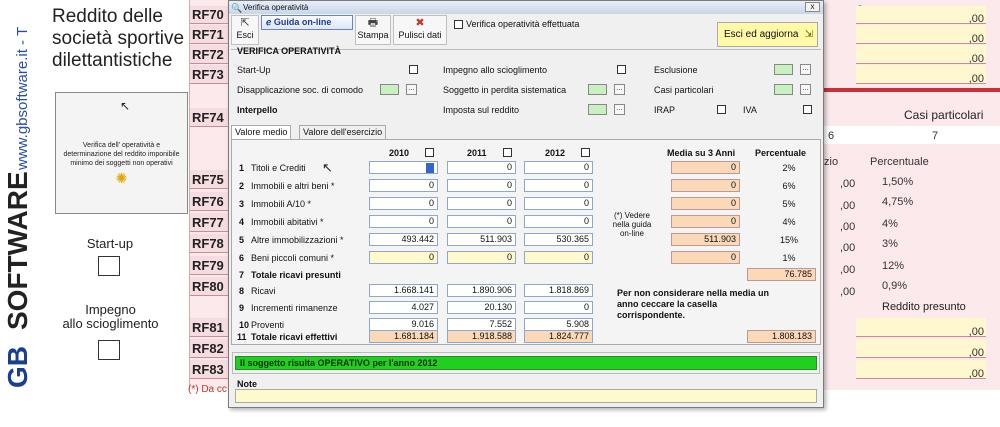 This screenshot has width=1000, height=427. I want to click on row-label: Totale ricavi effettivi, so click(294, 337).